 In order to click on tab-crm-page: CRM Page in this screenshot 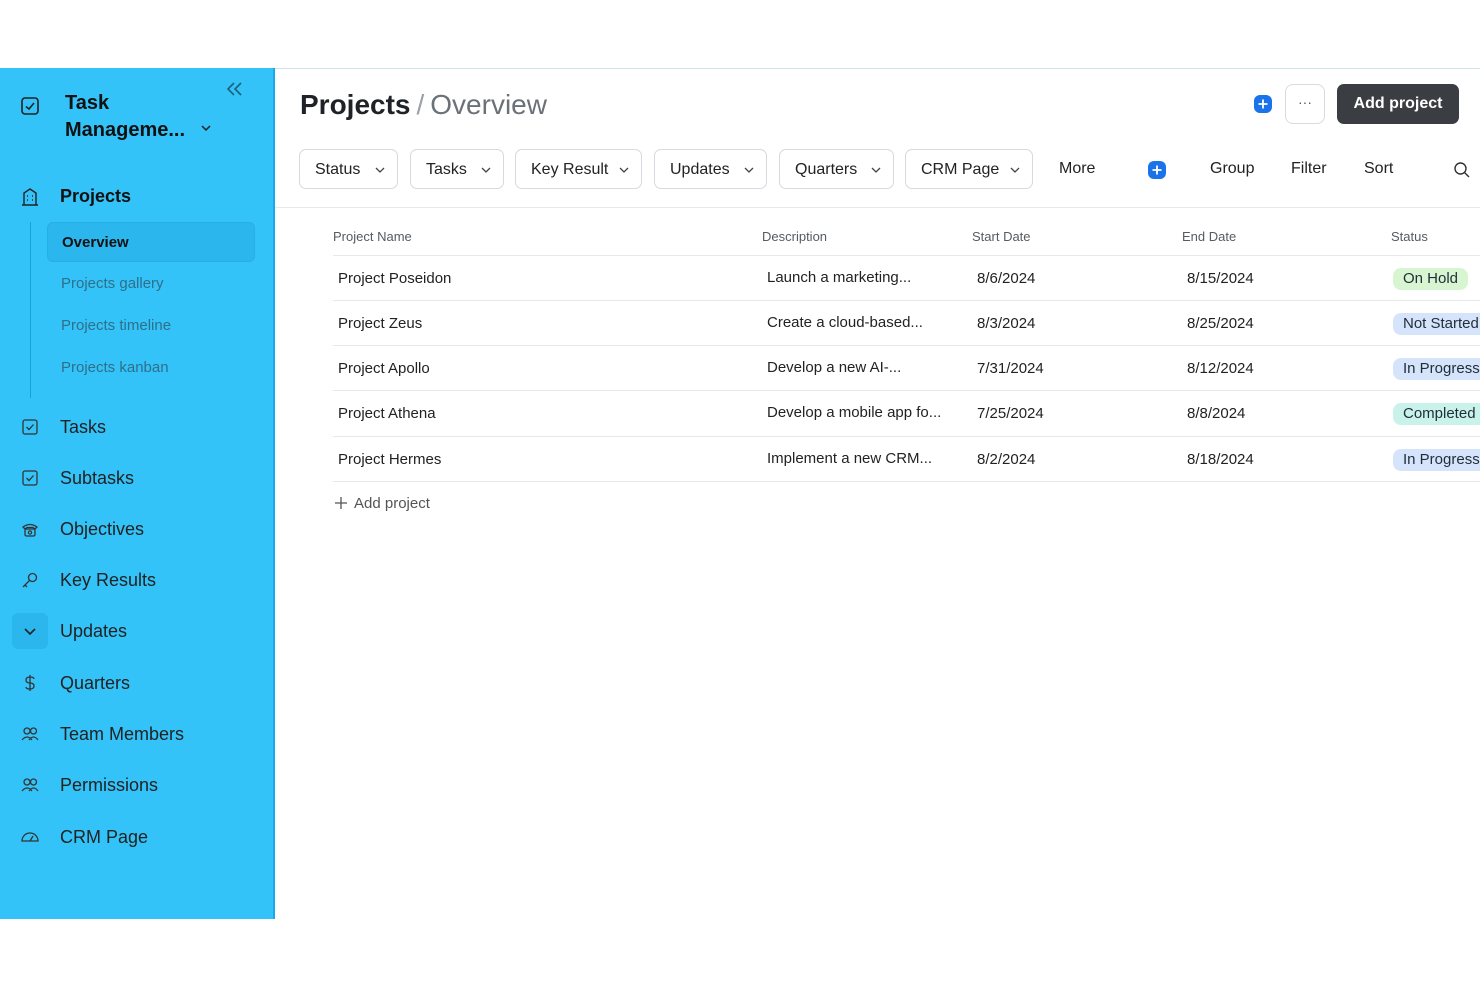, I will do `click(969, 169)`.